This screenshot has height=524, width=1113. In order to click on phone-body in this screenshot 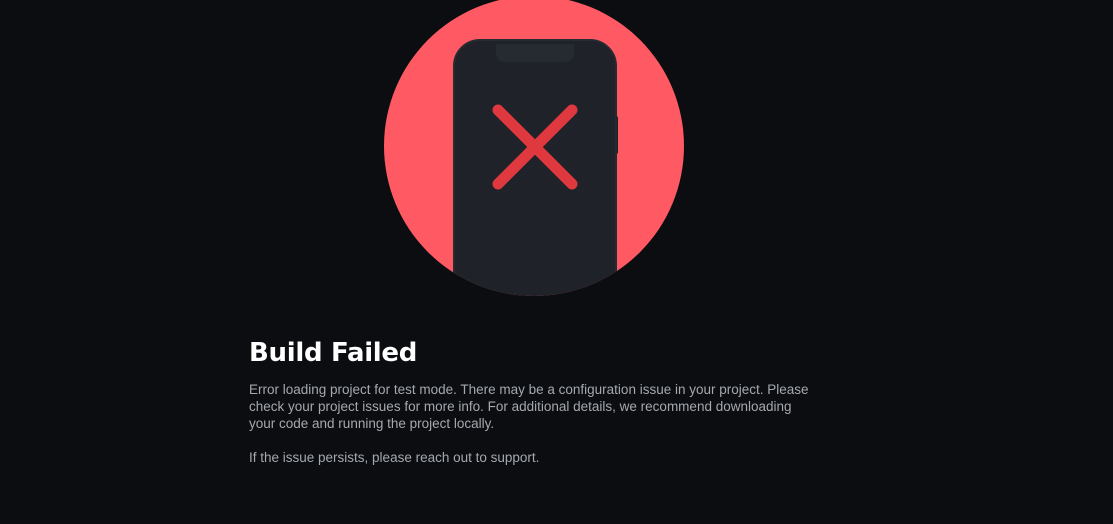, I will do `click(535, 168)`.